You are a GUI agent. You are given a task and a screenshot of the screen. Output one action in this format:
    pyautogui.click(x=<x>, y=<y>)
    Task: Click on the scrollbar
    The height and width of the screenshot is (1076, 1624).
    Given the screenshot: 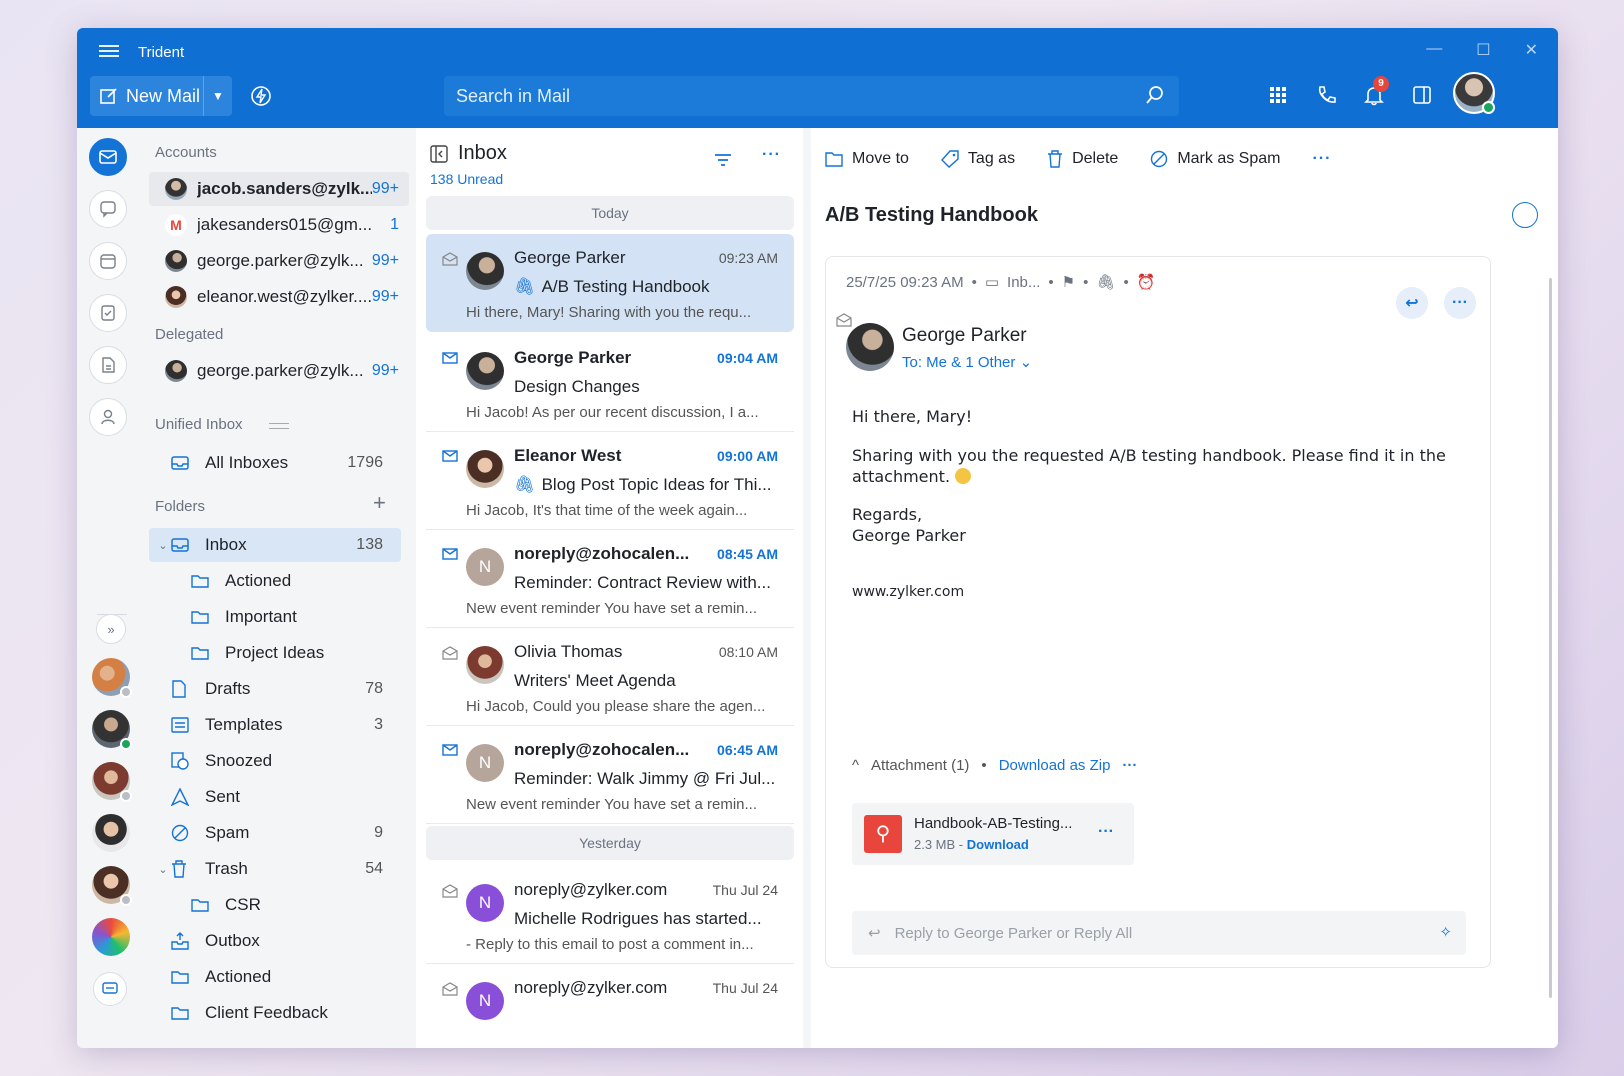 What is the action you would take?
    pyautogui.click(x=1550, y=638)
    